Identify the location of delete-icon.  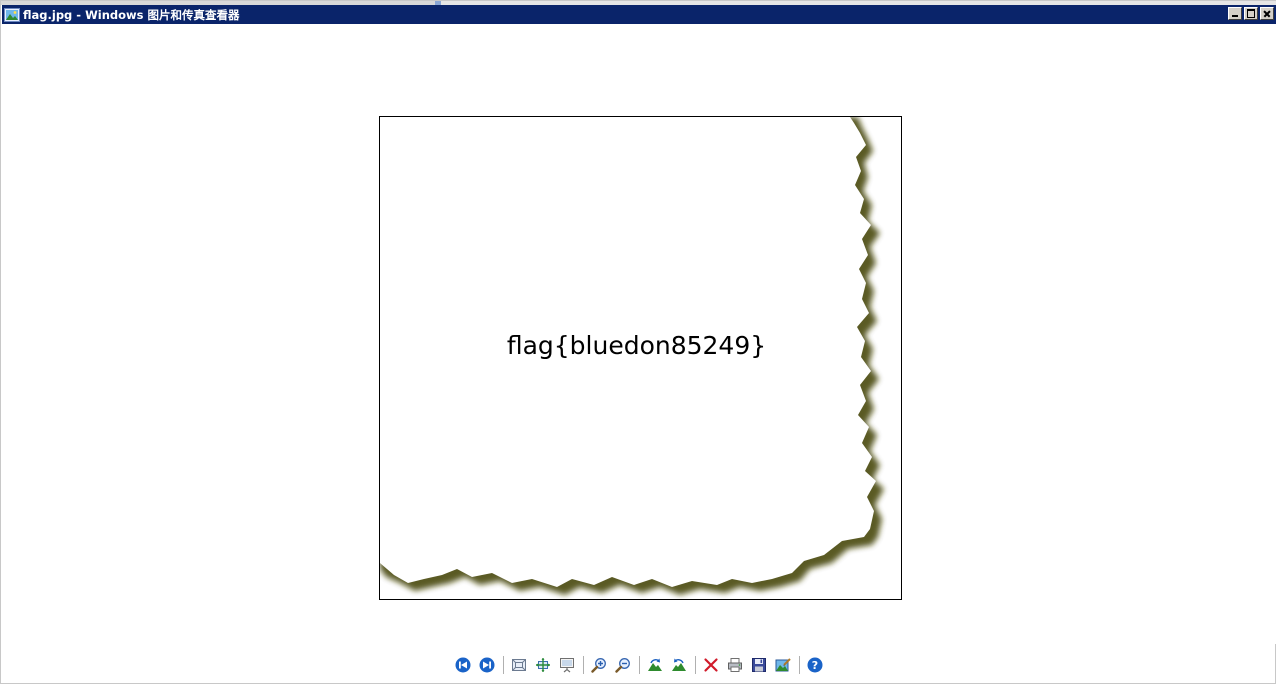
(711, 665).